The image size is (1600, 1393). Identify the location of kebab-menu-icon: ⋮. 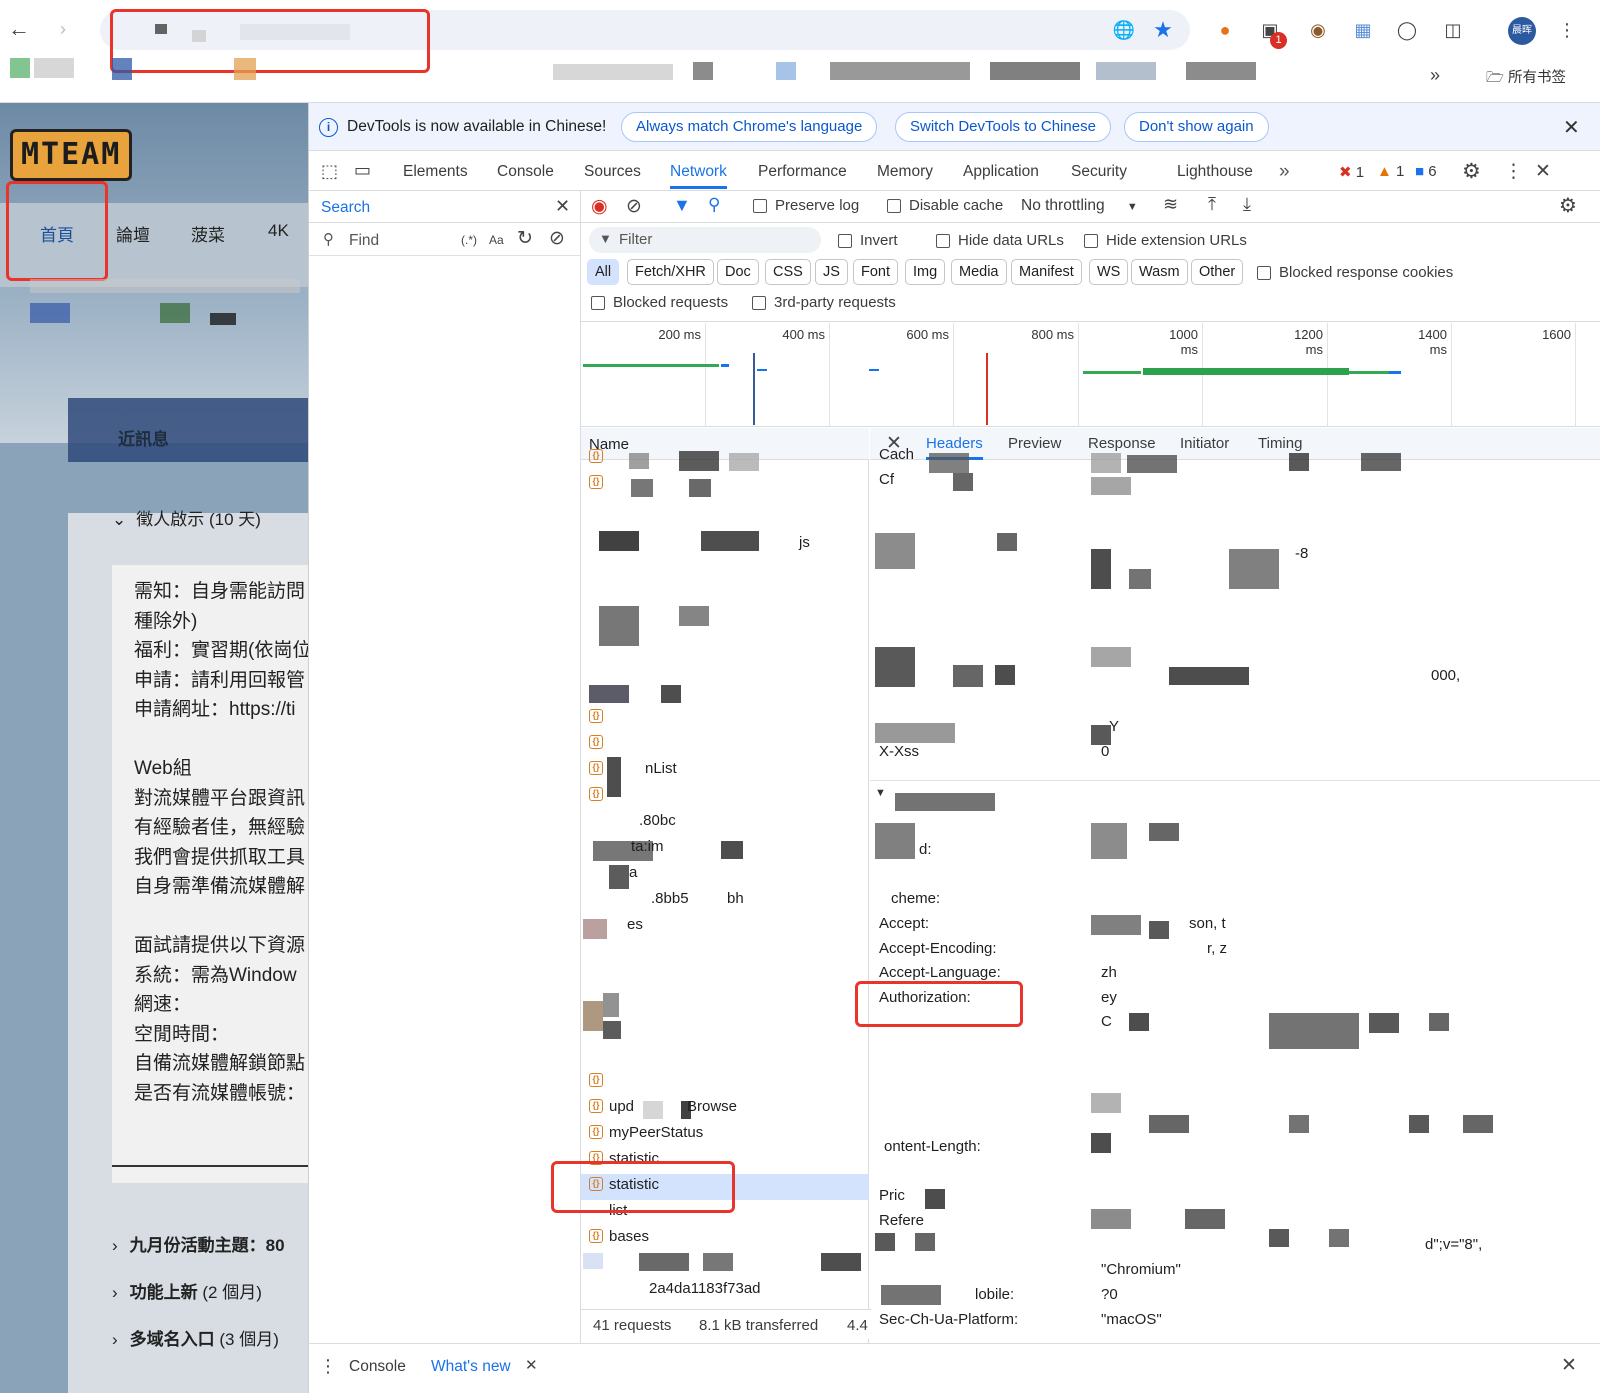
(1513, 171).